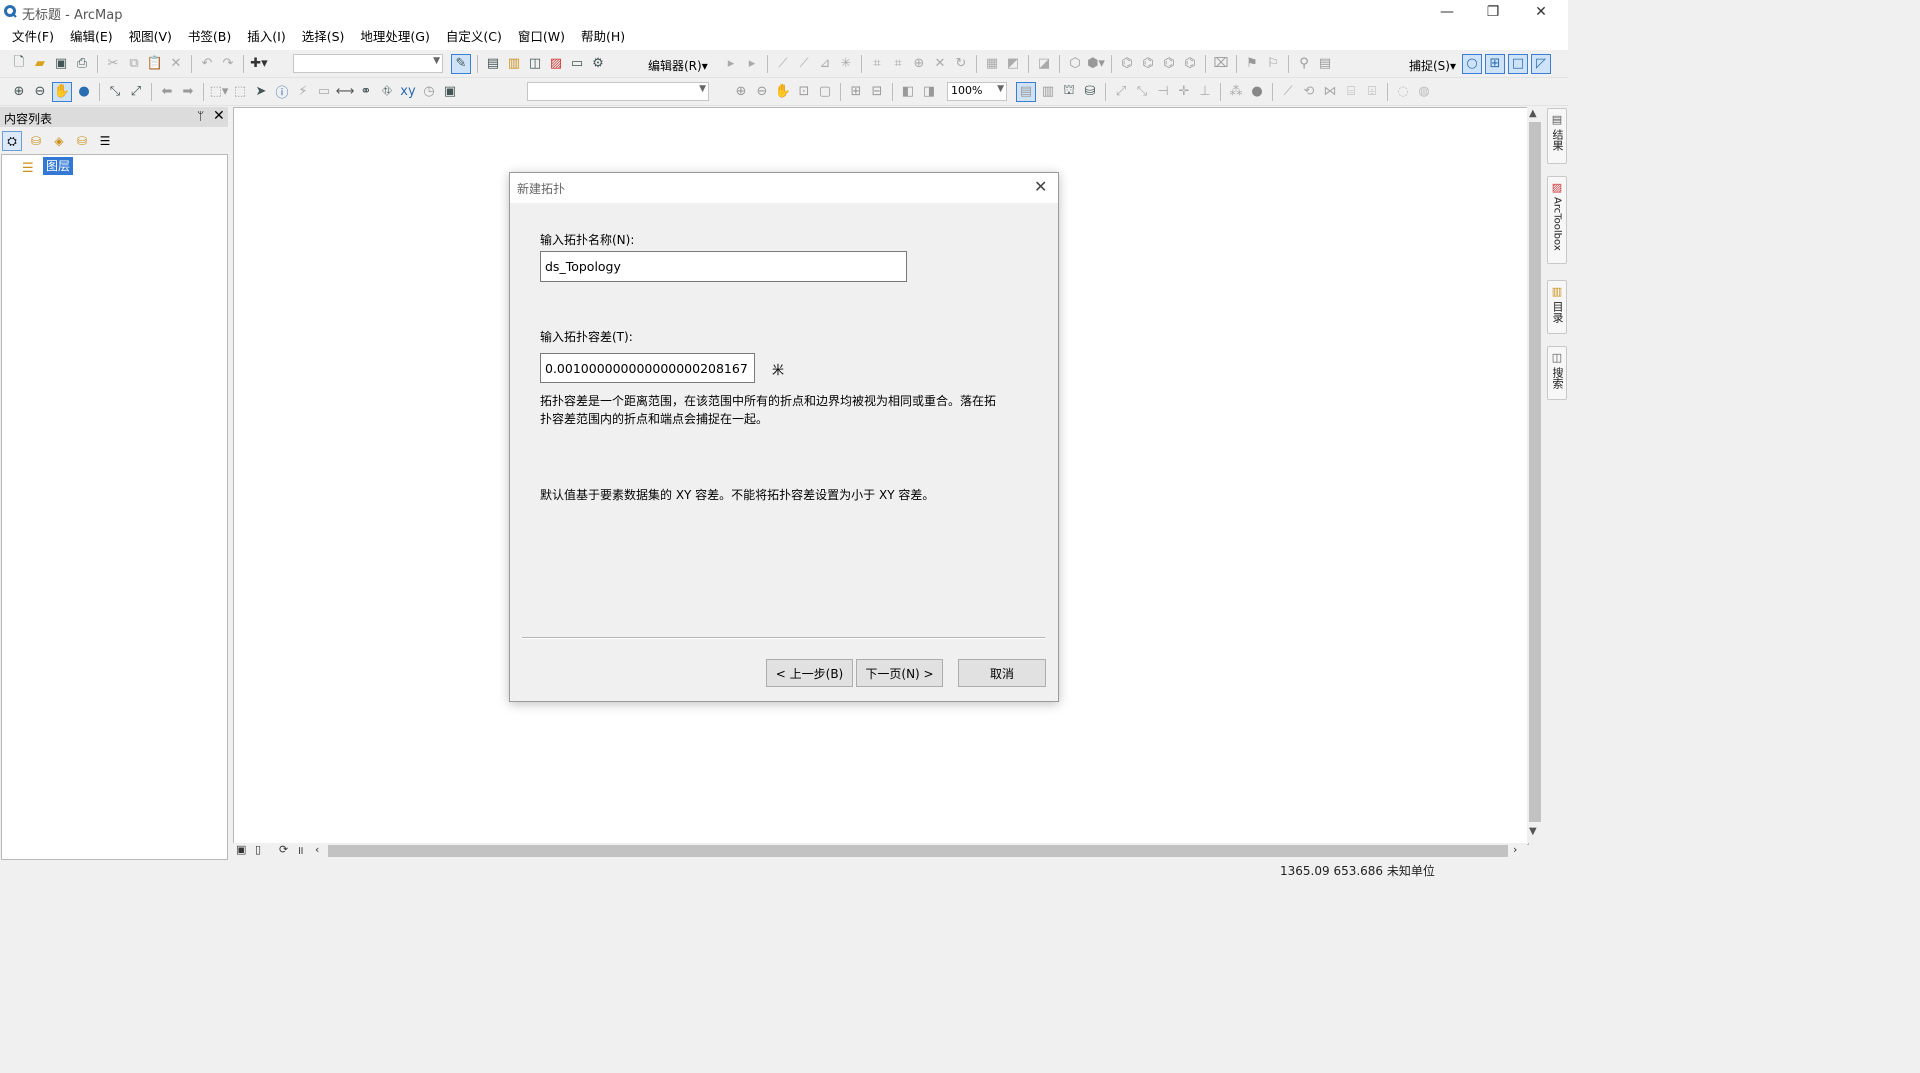 This screenshot has height=1073, width=1920. Describe the element at coordinates (1330, 92) in the screenshot. I see `advanced-edit-icon-3: ⋈` at that location.